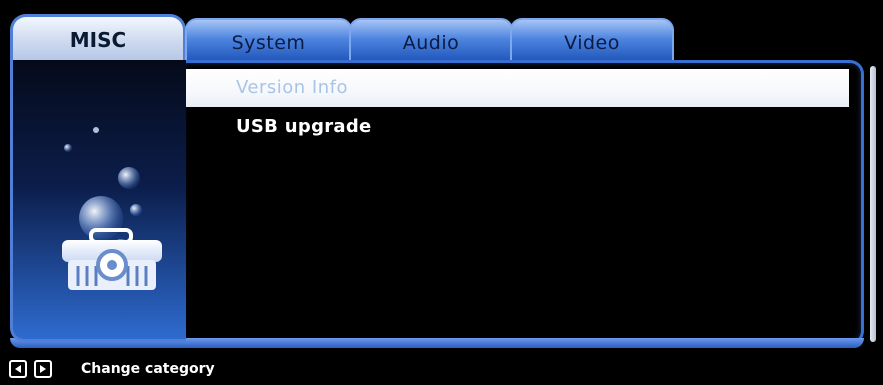 This screenshot has height=385, width=883. What do you see at coordinates (304, 126) in the screenshot?
I see `menu-item-usb-upgrade-label: USB upgrade` at bounding box center [304, 126].